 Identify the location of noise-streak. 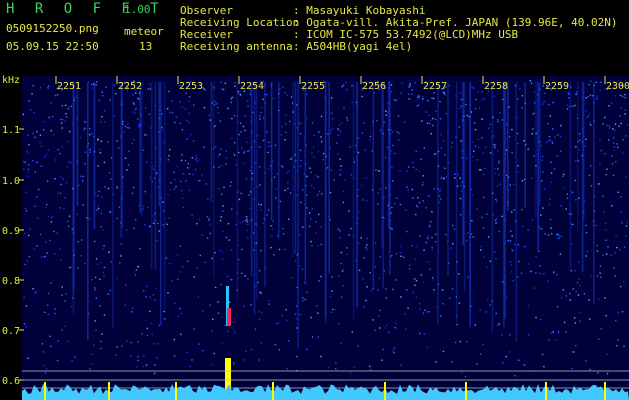
(516, 212).